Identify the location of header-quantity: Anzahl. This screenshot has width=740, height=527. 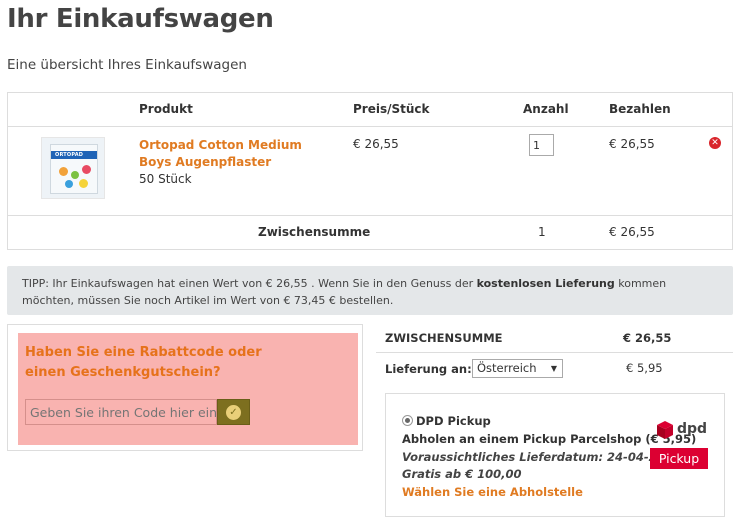
(546, 109).